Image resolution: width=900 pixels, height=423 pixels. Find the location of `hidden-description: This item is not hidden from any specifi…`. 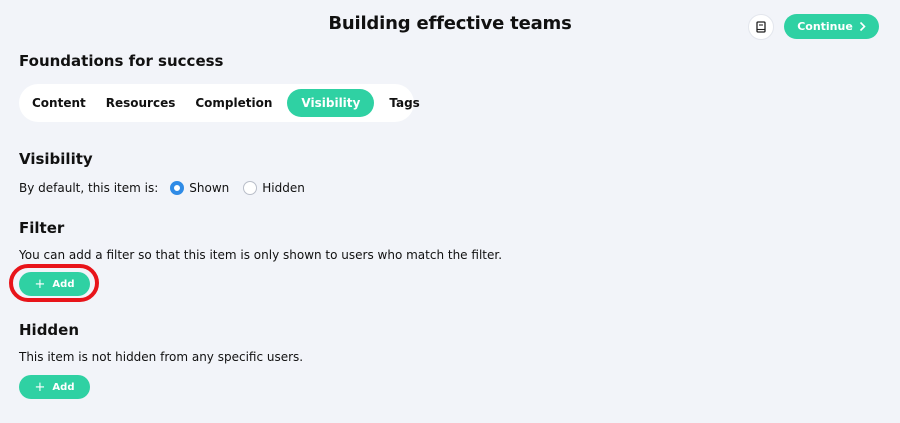

hidden-description: This item is not hidden from any specifi… is located at coordinates (161, 357).